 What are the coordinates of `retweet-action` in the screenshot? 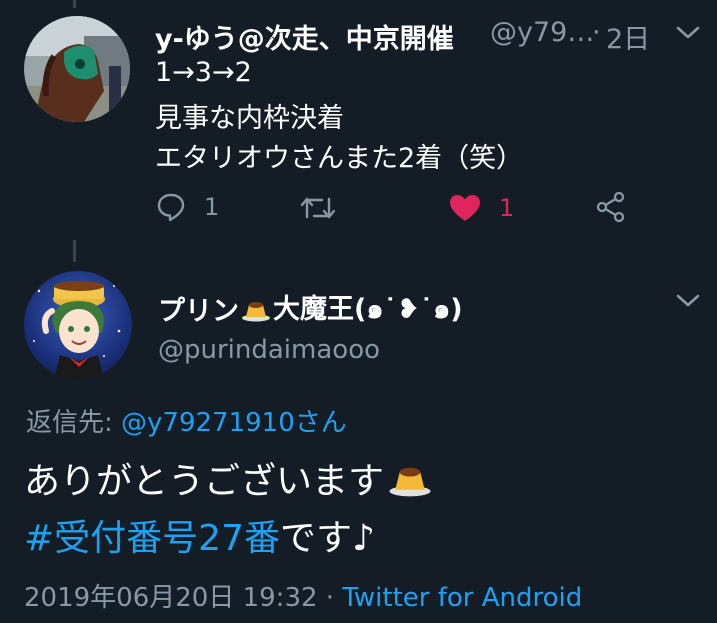 It's located at (318, 208).